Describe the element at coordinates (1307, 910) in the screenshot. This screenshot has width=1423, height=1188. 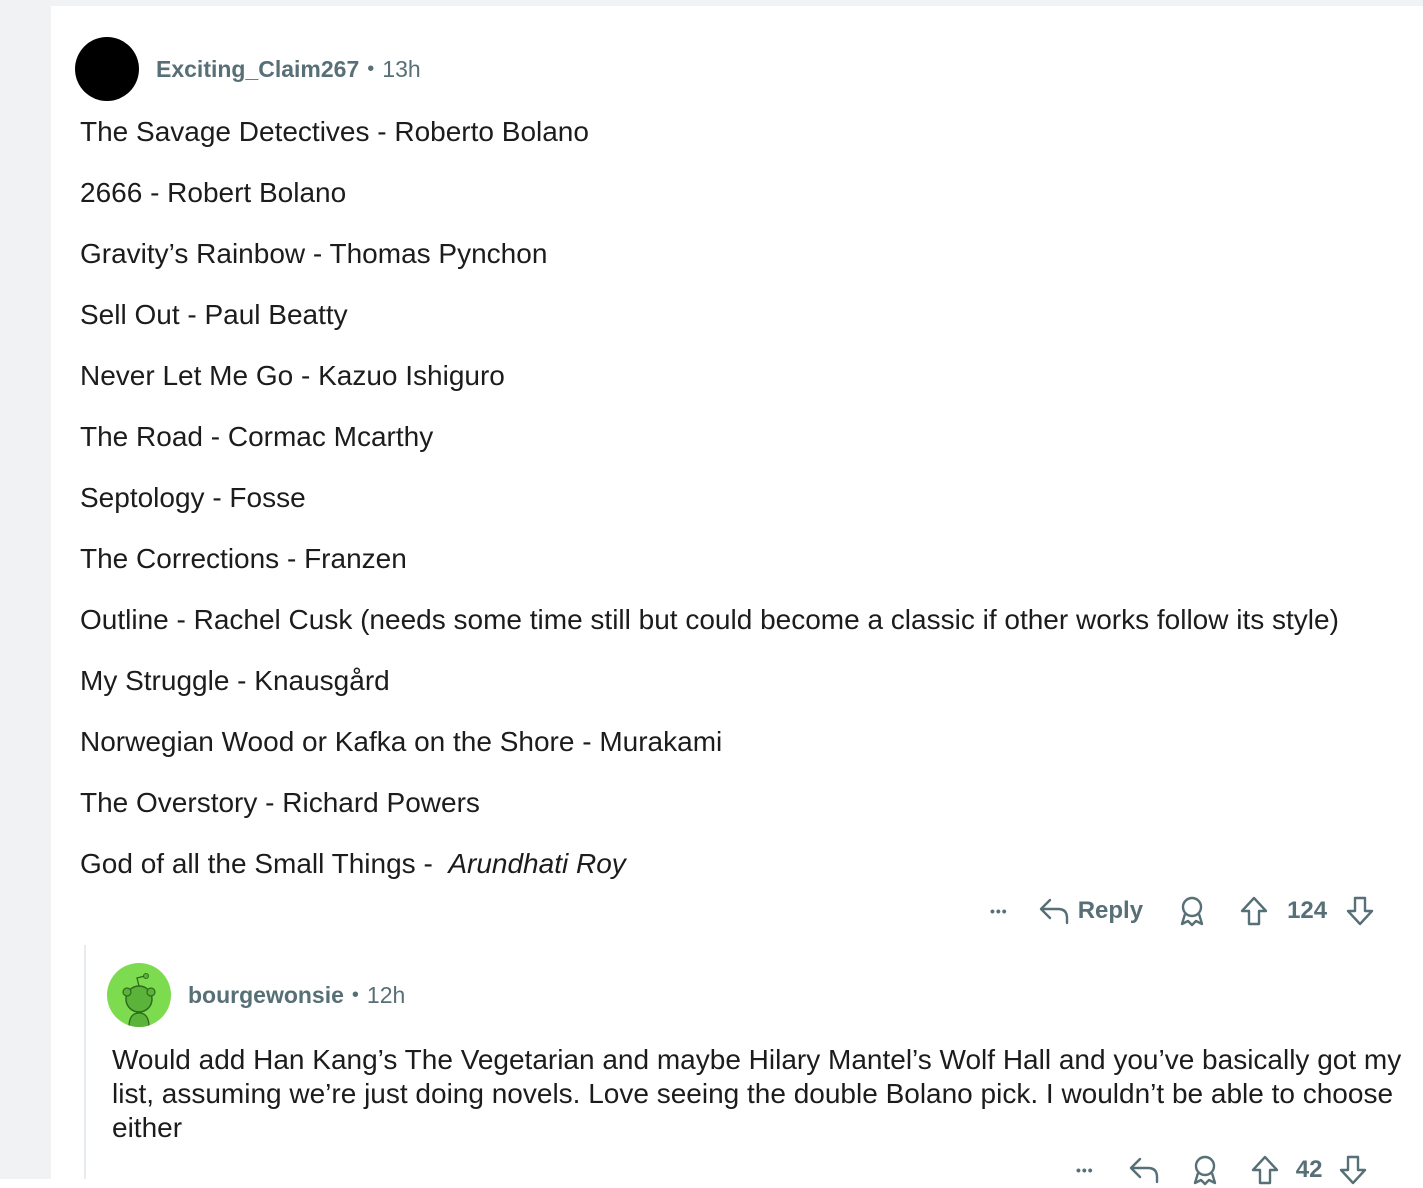
I see `vote-count: 124` at that location.